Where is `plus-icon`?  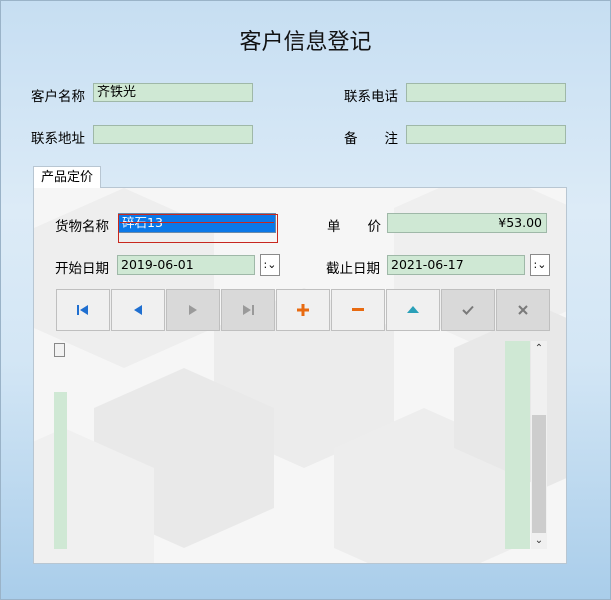 plus-icon is located at coordinates (303, 310).